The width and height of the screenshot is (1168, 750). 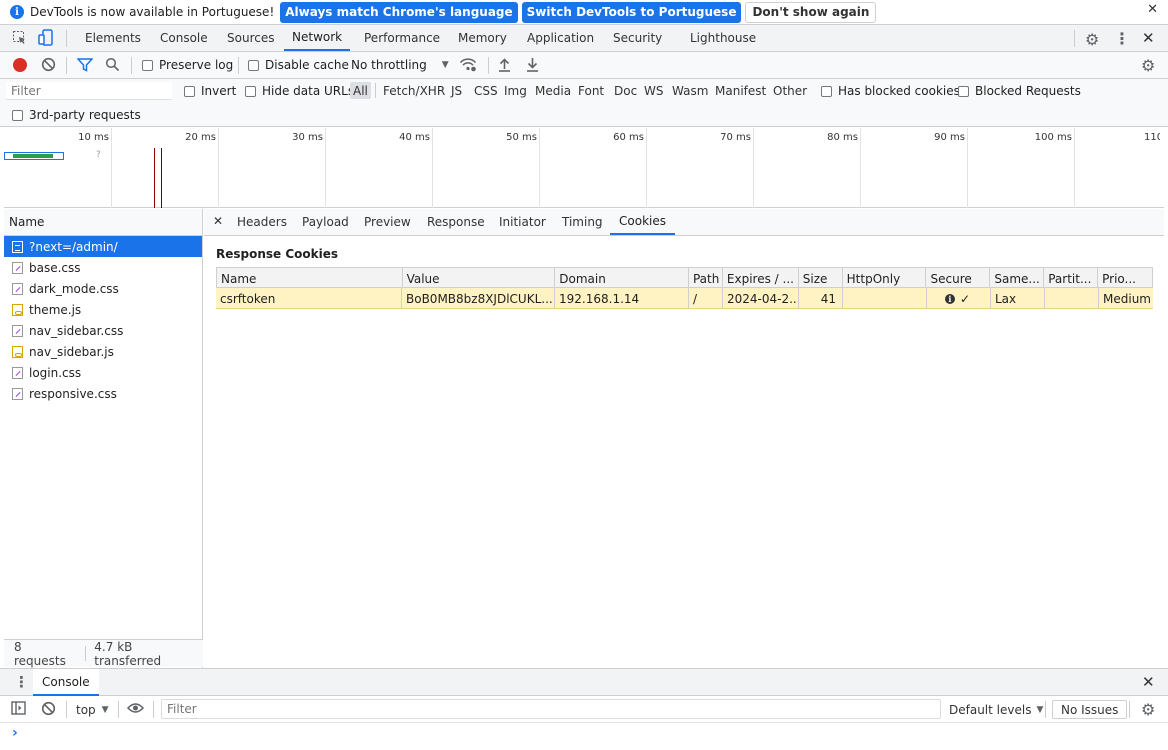 What do you see at coordinates (19, 37) in the screenshot?
I see `inspect-element-icon` at bounding box center [19, 37].